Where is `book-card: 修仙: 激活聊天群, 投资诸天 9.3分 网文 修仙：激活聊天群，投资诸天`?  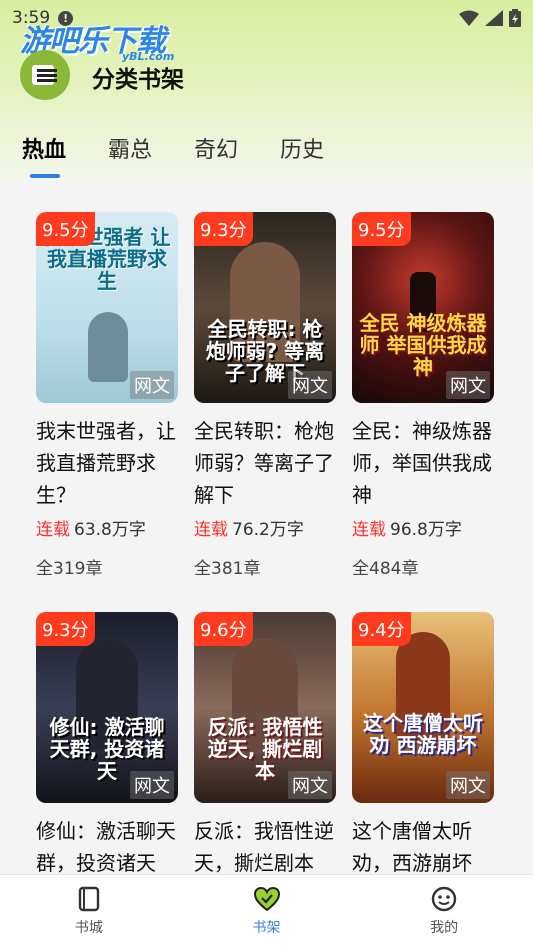
book-card: 修仙: 激活聊天群, 投资诸天 9.3分 网文 修仙：激活聊天群，投资诸天 is located at coordinates (107, 761).